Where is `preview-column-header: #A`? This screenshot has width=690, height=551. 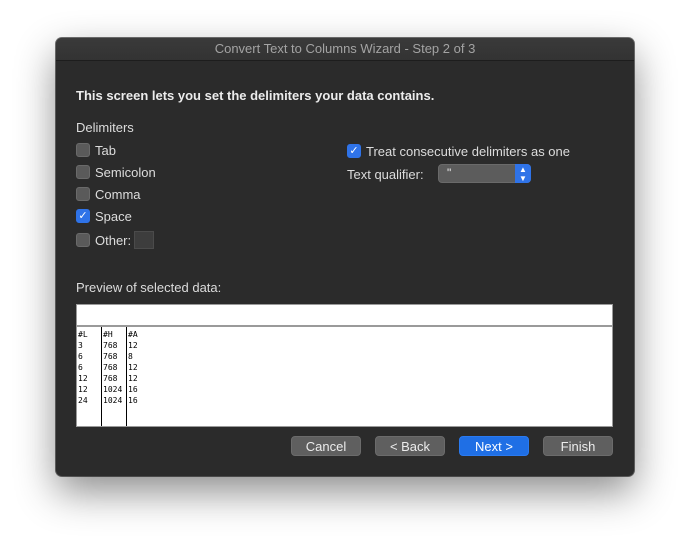
preview-column-header: #A is located at coordinates (133, 334).